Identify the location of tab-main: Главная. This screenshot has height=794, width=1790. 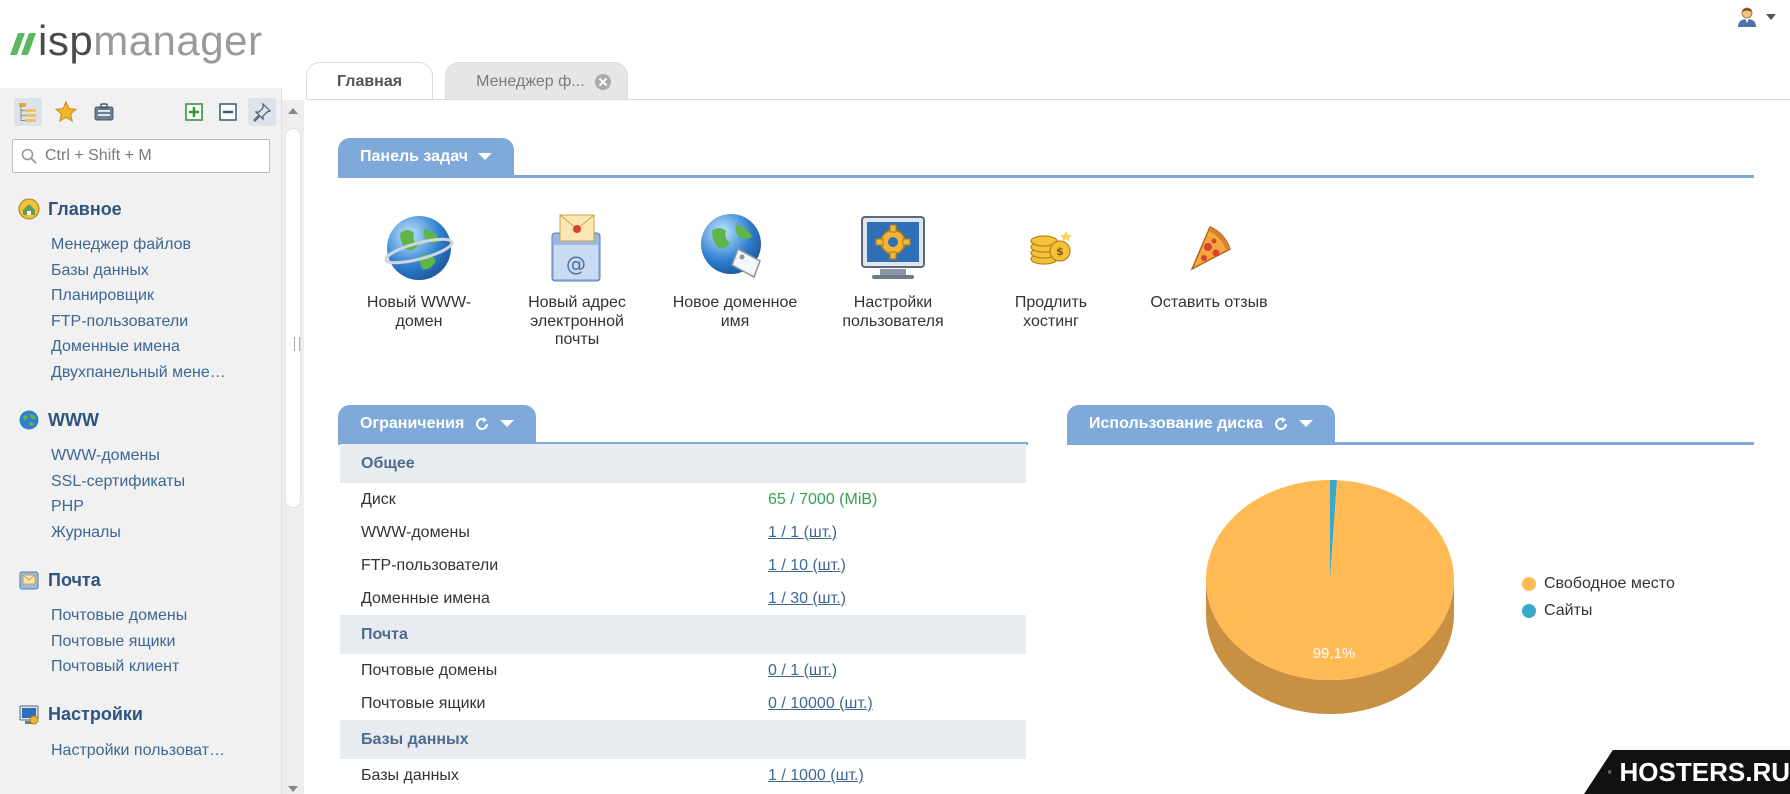
(370, 81).